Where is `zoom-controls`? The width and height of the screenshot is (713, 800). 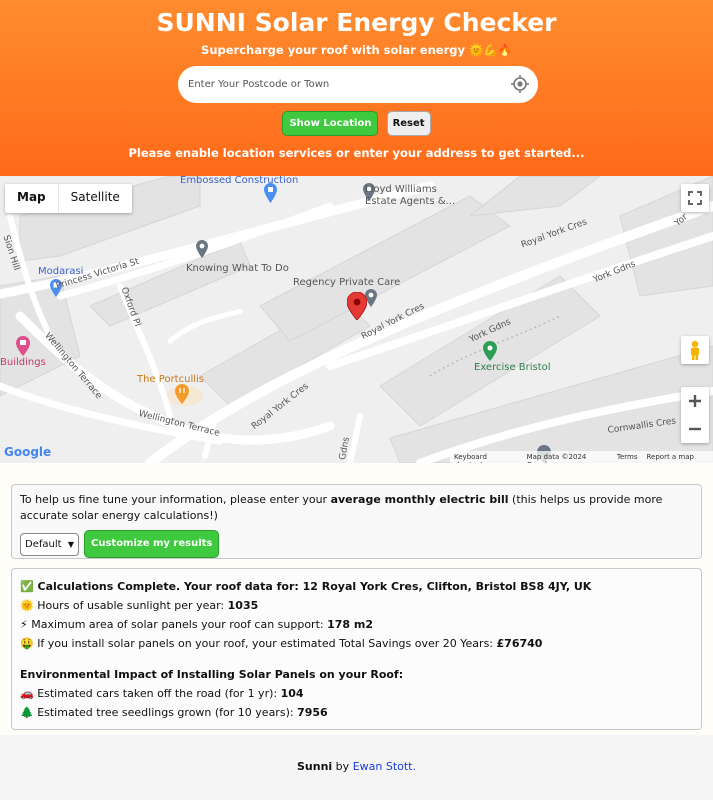
zoom-controls is located at coordinates (695, 415).